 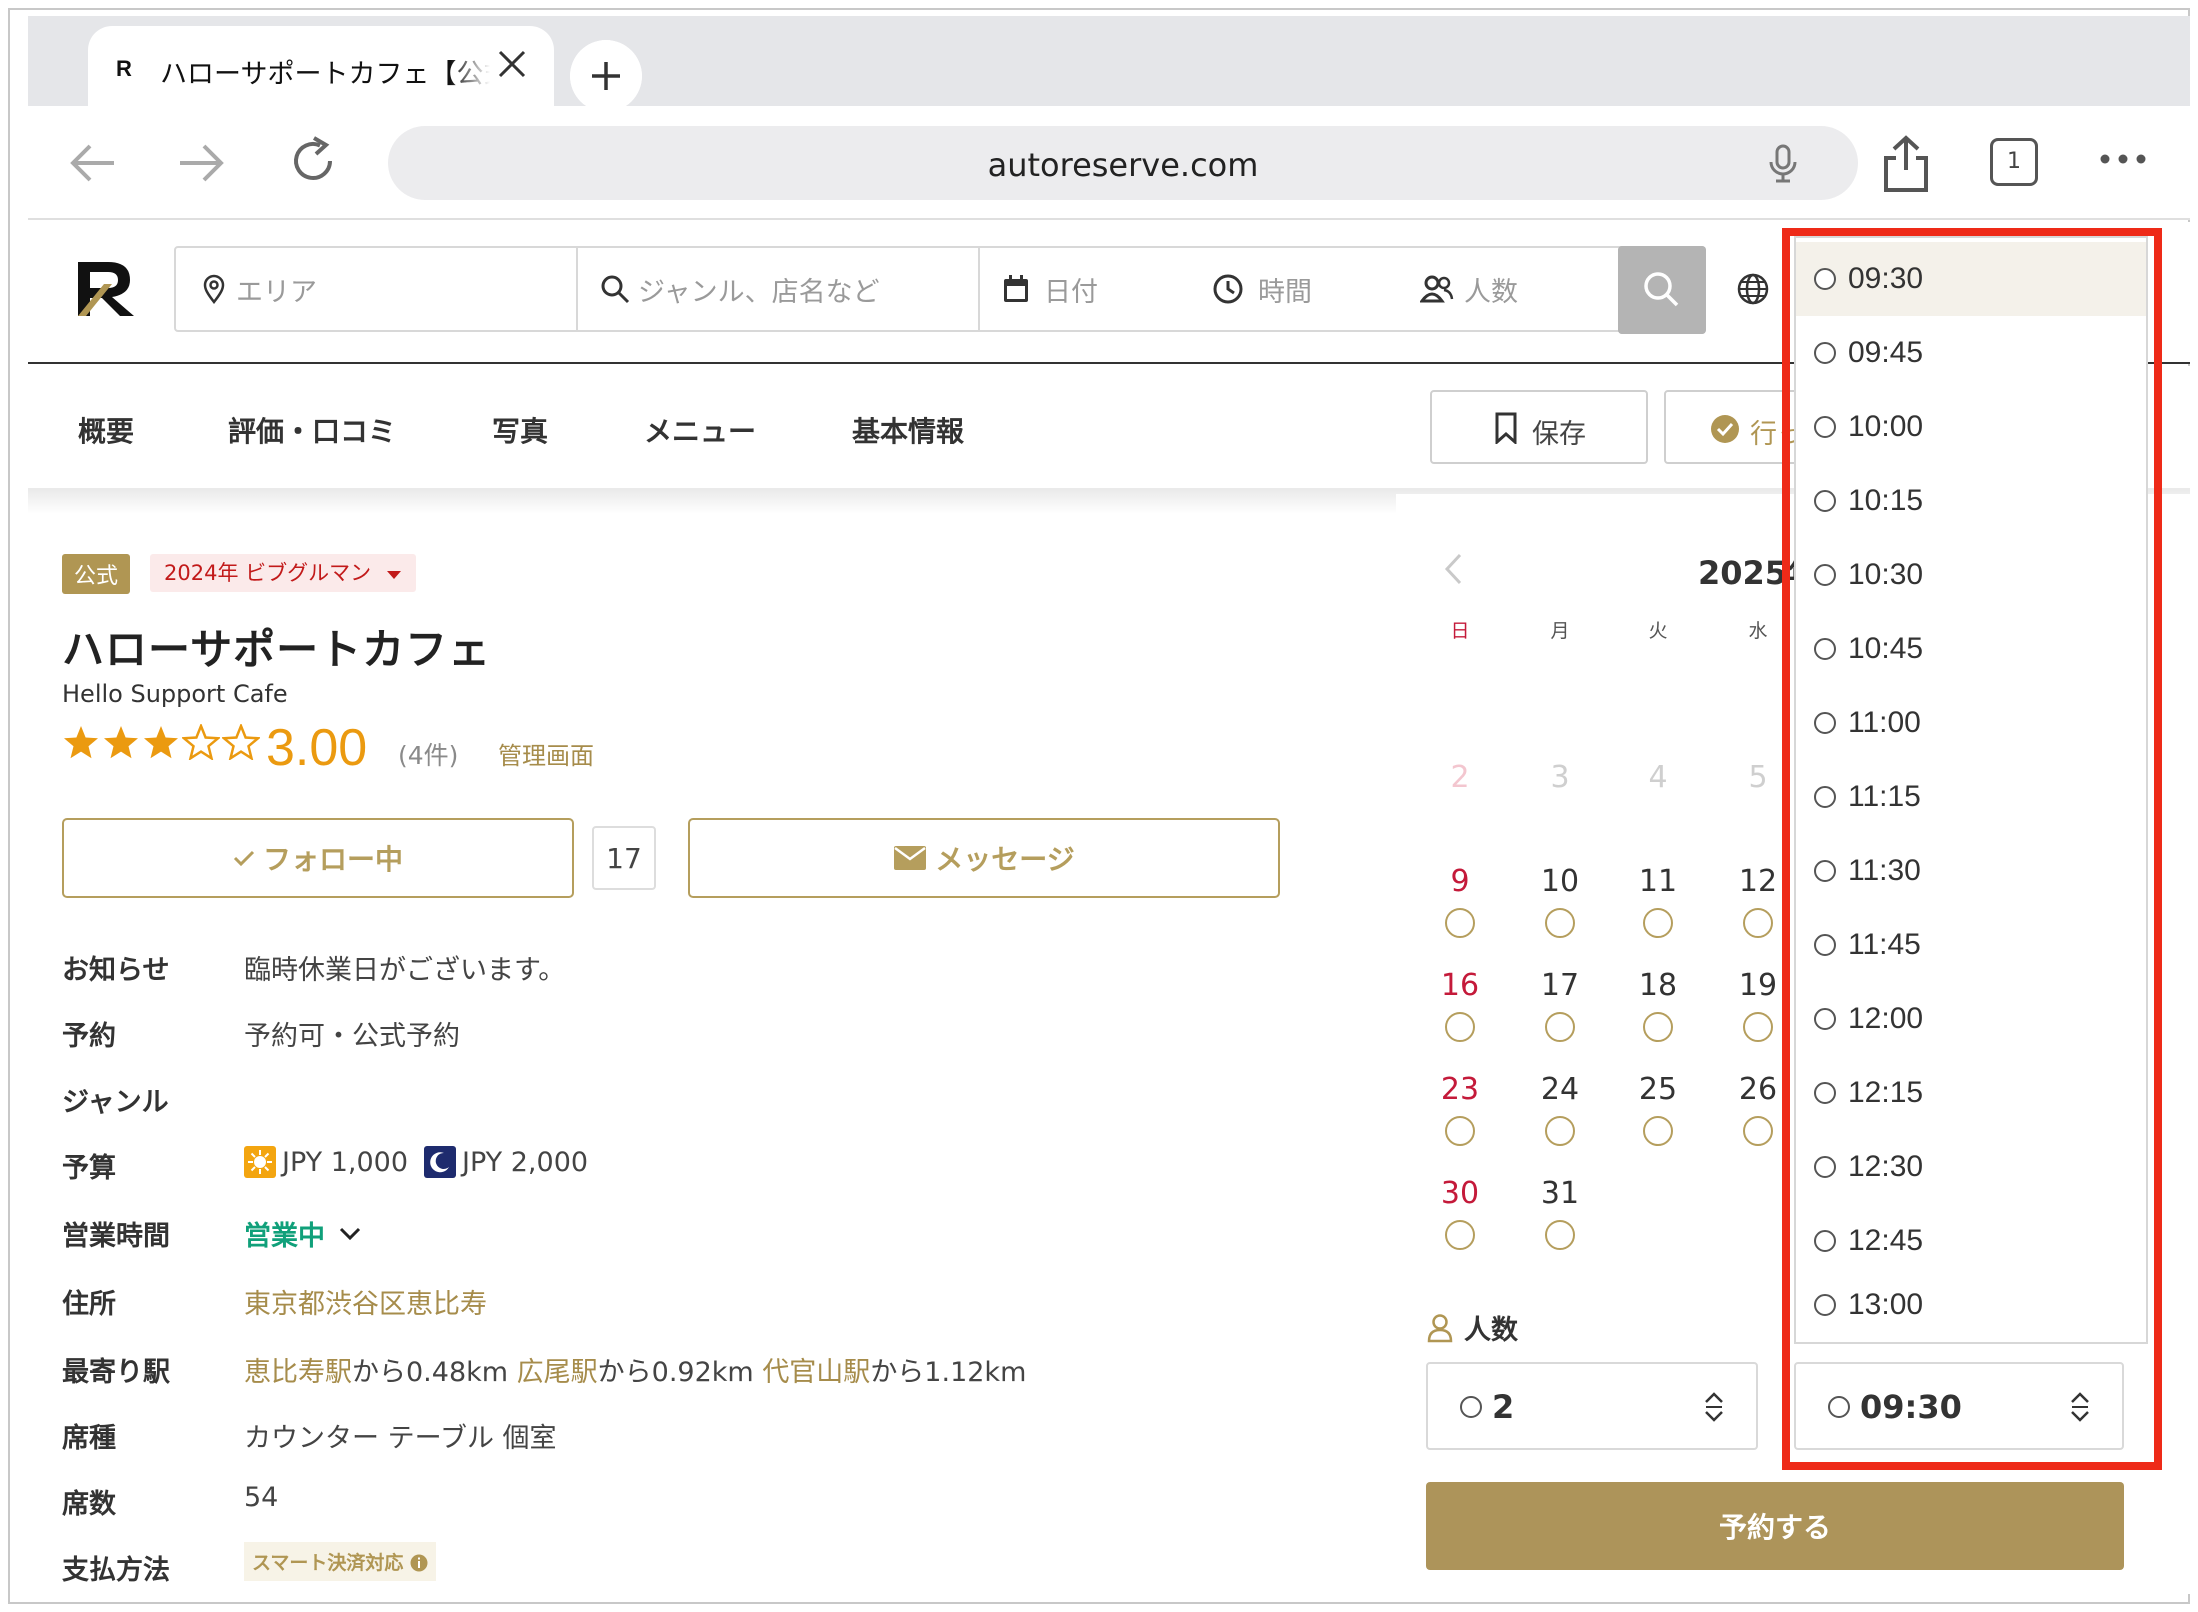 What do you see at coordinates (1559, 434) in the screenshot?
I see `save-label: 保存` at bounding box center [1559, 434].